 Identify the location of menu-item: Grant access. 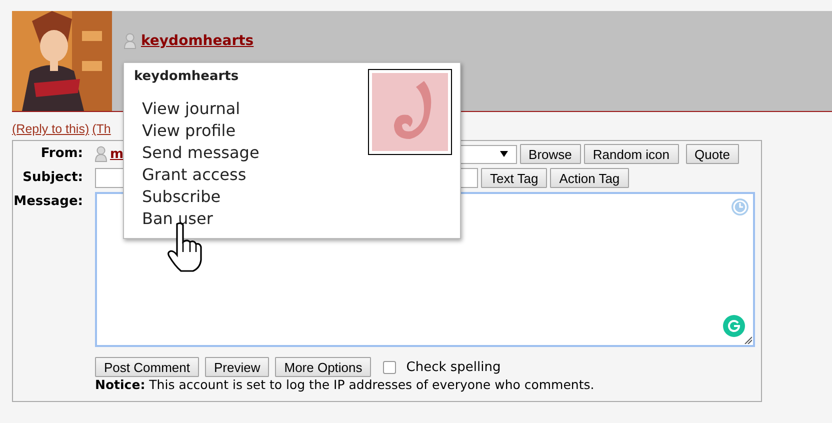
(197, 175).